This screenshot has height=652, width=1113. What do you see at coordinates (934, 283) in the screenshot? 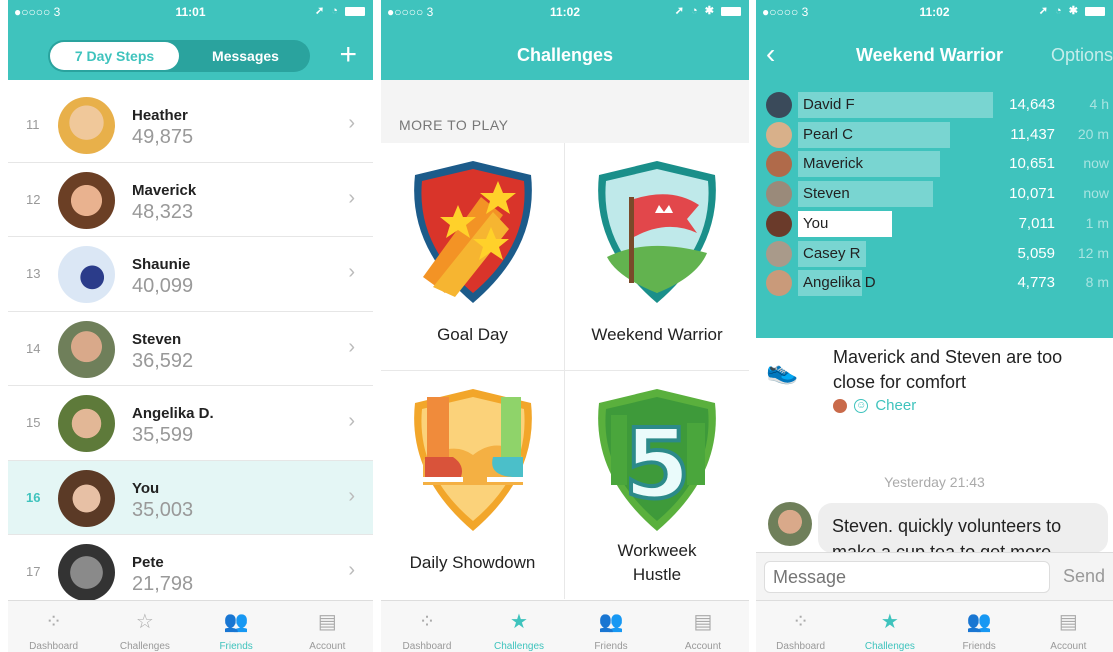
I see `leader-row: Angelika D 4,773 8 m` at bounding box center [934, 283].